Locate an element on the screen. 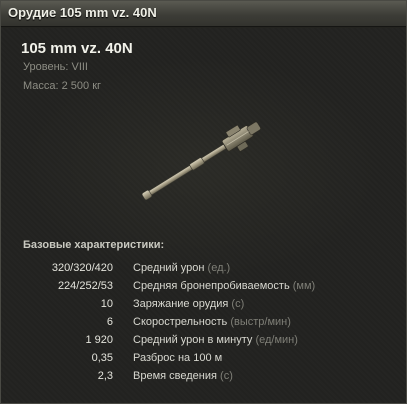 This screenshot has height=404, width=407. window-titlebar: Орудие 105 mm vz. 40N is located at coordinates (203, 14).